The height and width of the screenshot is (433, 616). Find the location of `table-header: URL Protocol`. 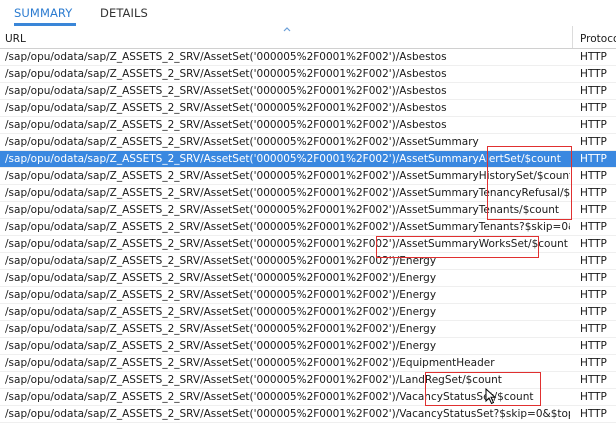

table-header: URL Protocol is located at coordinates (308, 37).